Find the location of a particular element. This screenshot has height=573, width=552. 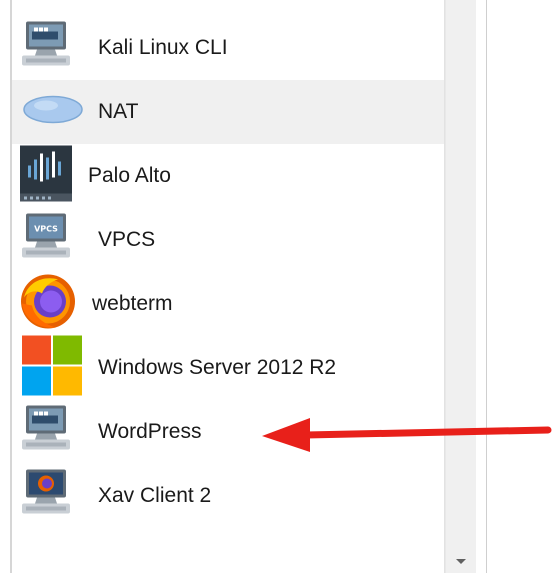

list-item-windows-server-2012-r2: Windows Server 2012 R2 is located at coordinates (228, 368).